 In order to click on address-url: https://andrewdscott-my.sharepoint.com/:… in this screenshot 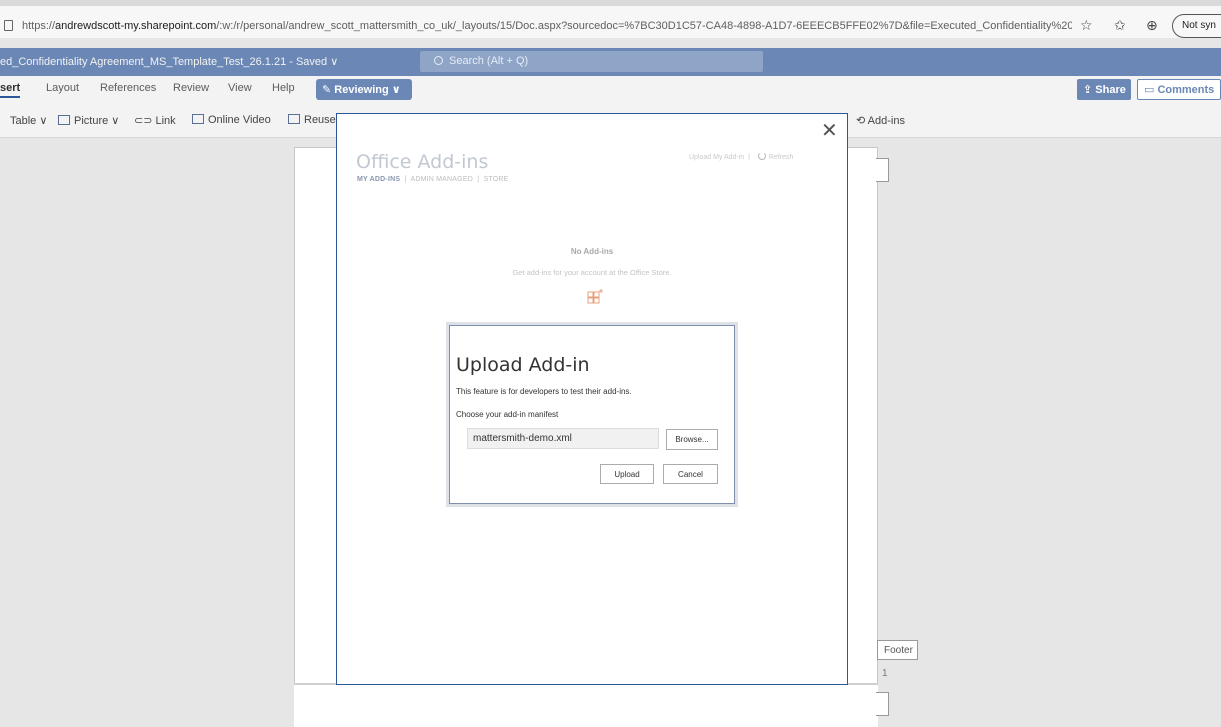, I will do `click(547, 26)`.